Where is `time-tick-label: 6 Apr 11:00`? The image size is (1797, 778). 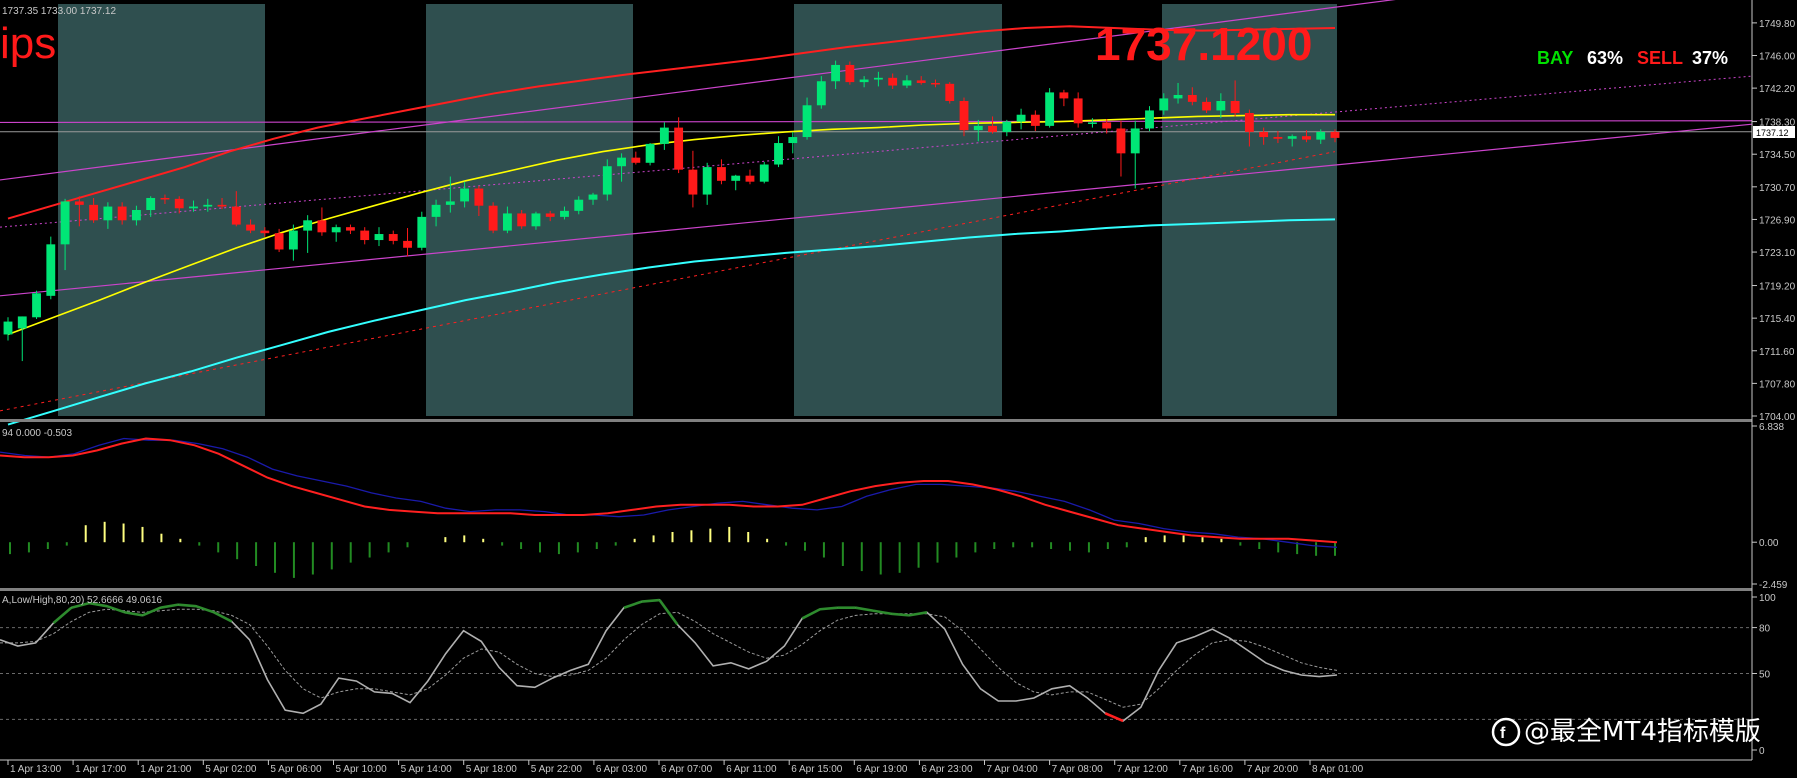 time-tick-label: 6 Apr 11:00 is located at coordinates (751, 769).